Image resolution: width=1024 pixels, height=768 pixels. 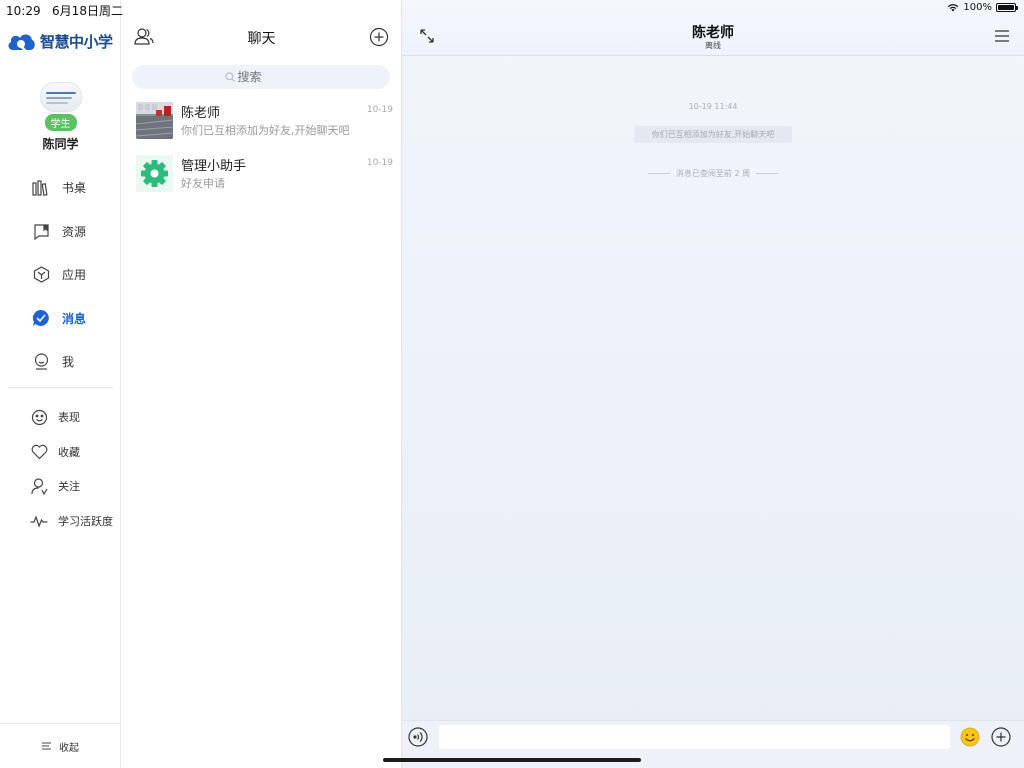 I want to click on heart-icon, so click(x=39, y=452).